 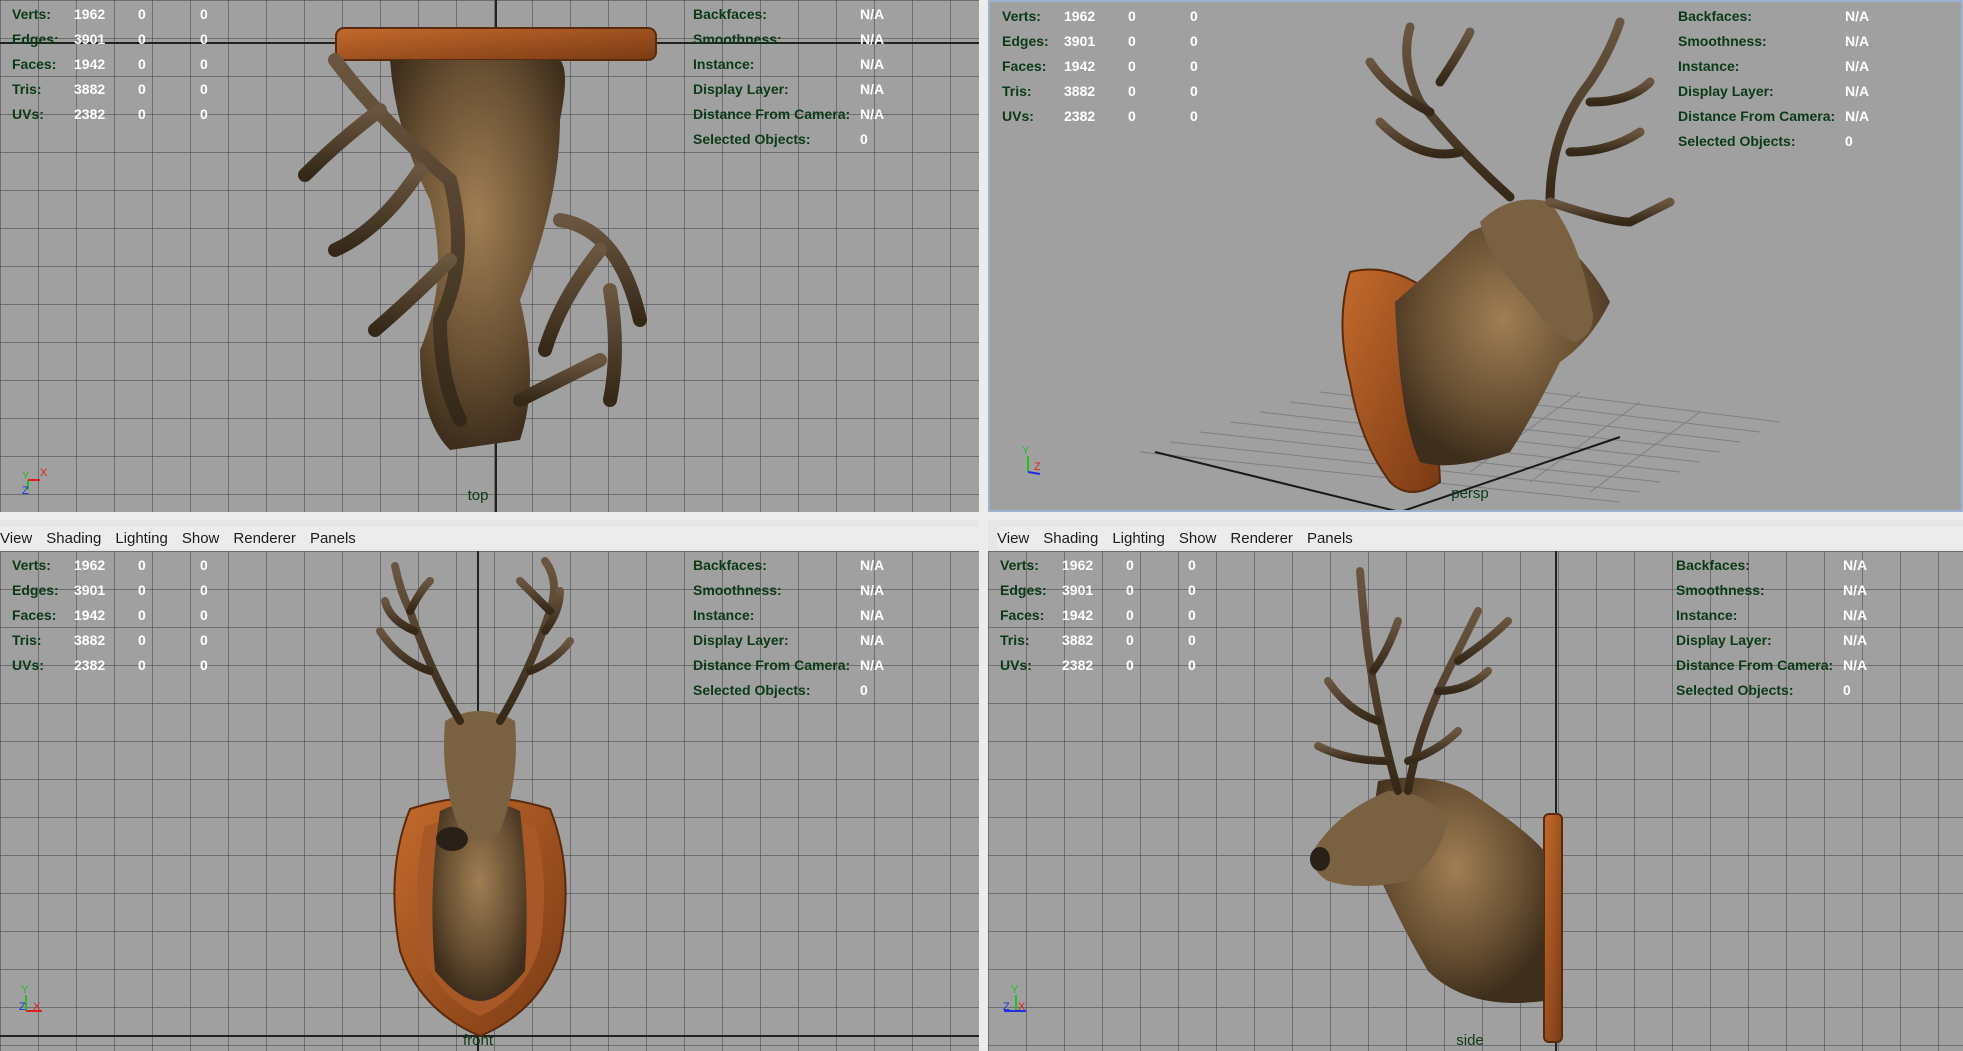 What do you see at coordinates (1413, 681) in the screenshot?
I see `antlers-side` at bounding box center [1413, 681].